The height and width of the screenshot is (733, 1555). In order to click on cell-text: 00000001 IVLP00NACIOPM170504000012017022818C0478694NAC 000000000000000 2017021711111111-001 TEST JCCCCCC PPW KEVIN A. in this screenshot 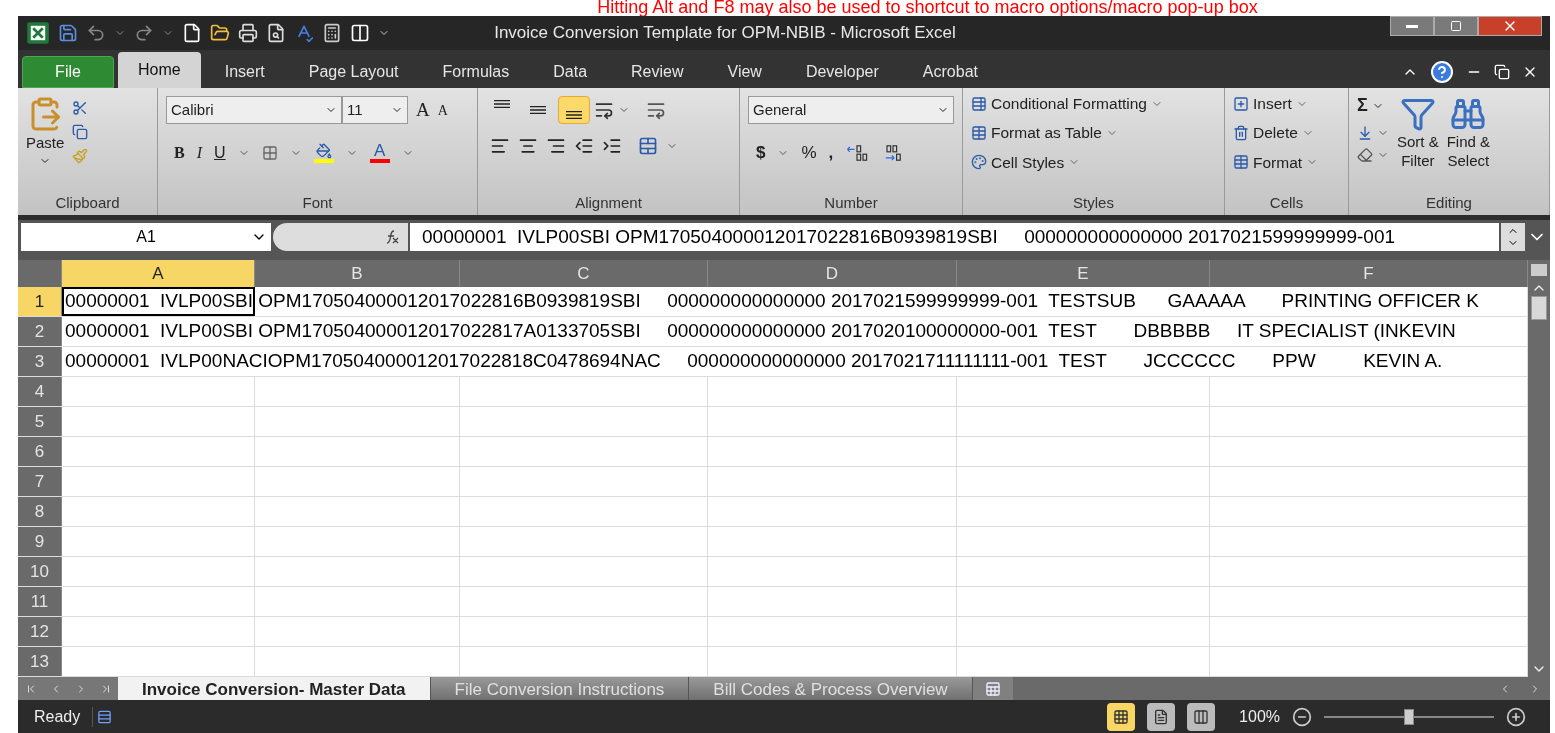, I will do `click(752, 361)`.